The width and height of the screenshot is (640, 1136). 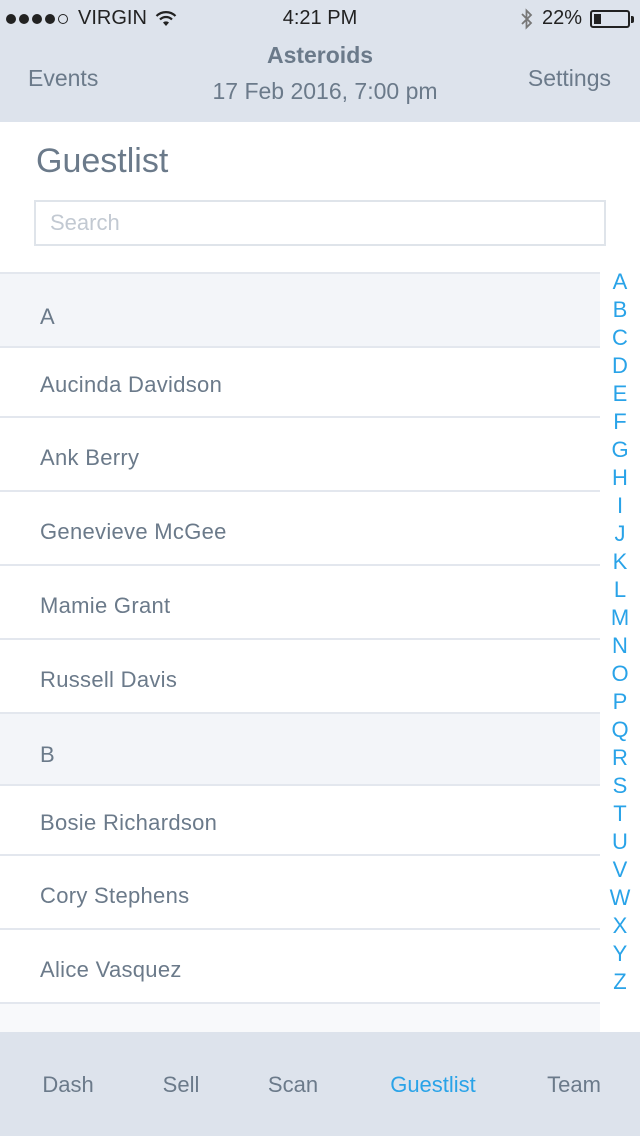 What do you see at coordinates (67, 1085) in the screenshot?
I see `tab-dash: Dash` at bounding box center [67, 1085].